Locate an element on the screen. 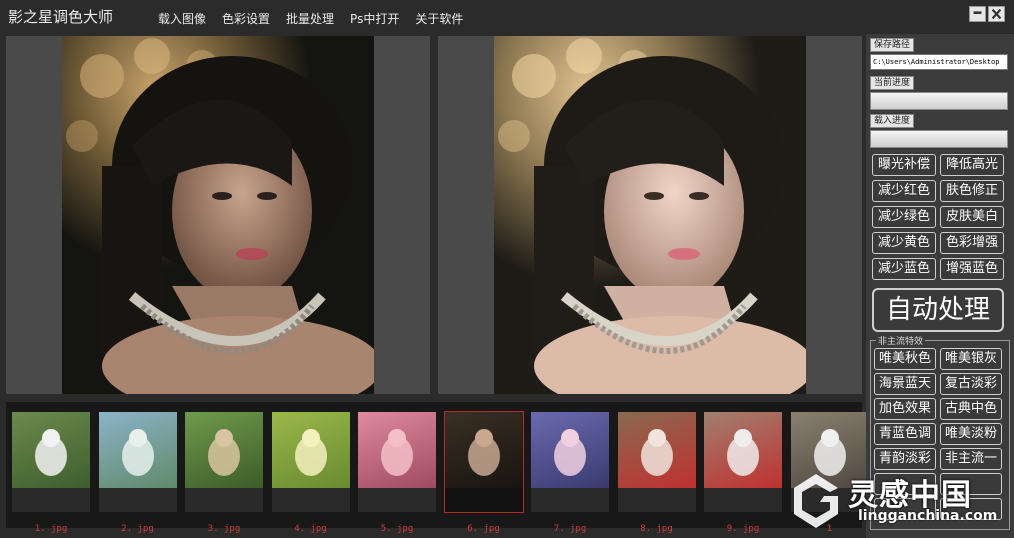 Image resolution: width=1014 pixels, height=538 pixels. current-progress-bar is located at coordinates (939, 101).